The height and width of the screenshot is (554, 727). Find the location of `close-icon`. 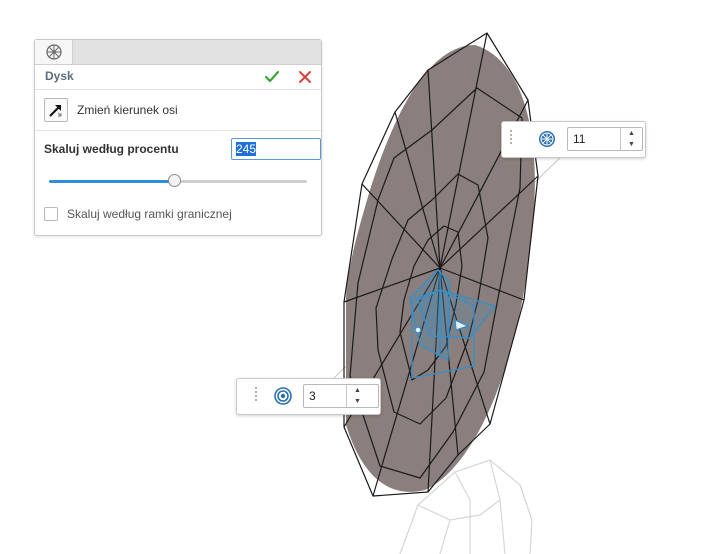

close-icon is located at coordinates (305, 77).